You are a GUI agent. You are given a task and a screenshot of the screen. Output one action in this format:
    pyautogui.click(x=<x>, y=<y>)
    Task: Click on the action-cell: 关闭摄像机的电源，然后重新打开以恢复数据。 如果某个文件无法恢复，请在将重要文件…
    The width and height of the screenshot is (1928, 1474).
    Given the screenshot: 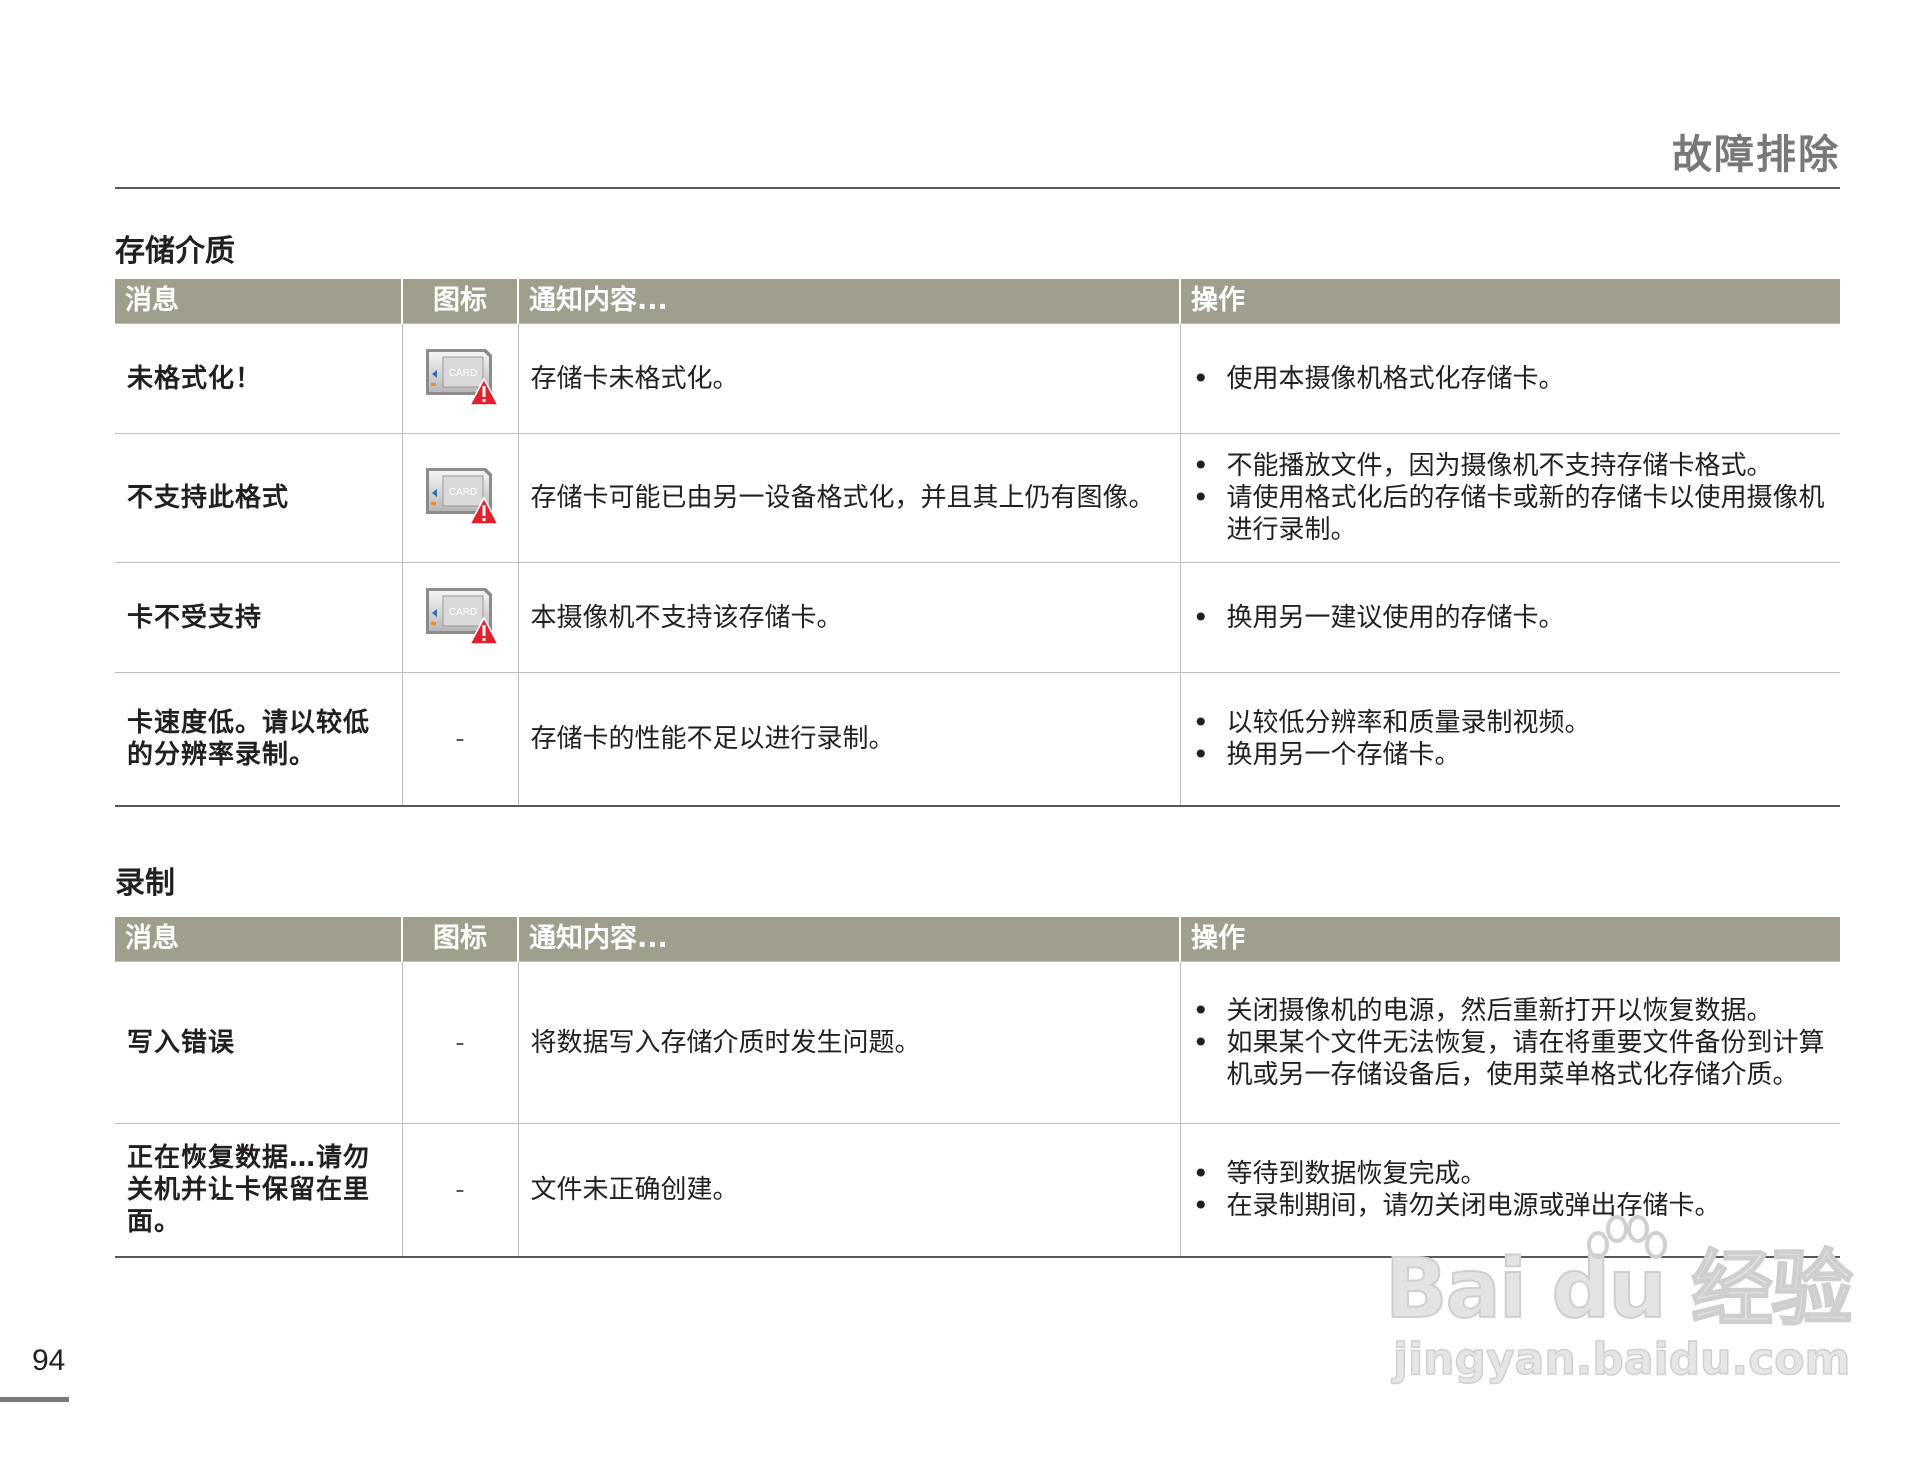 What is the action you would take?
    pyautogui.click(x=1509, y=1042)
    